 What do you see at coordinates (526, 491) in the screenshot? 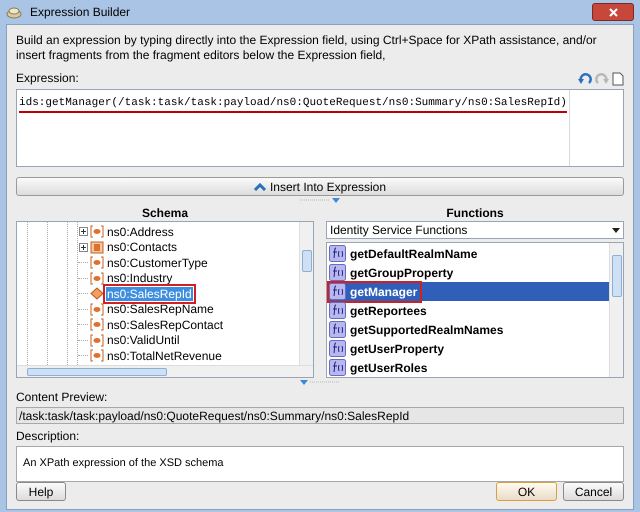
I see `ok-button: OK` at bounding box center [526, 491].